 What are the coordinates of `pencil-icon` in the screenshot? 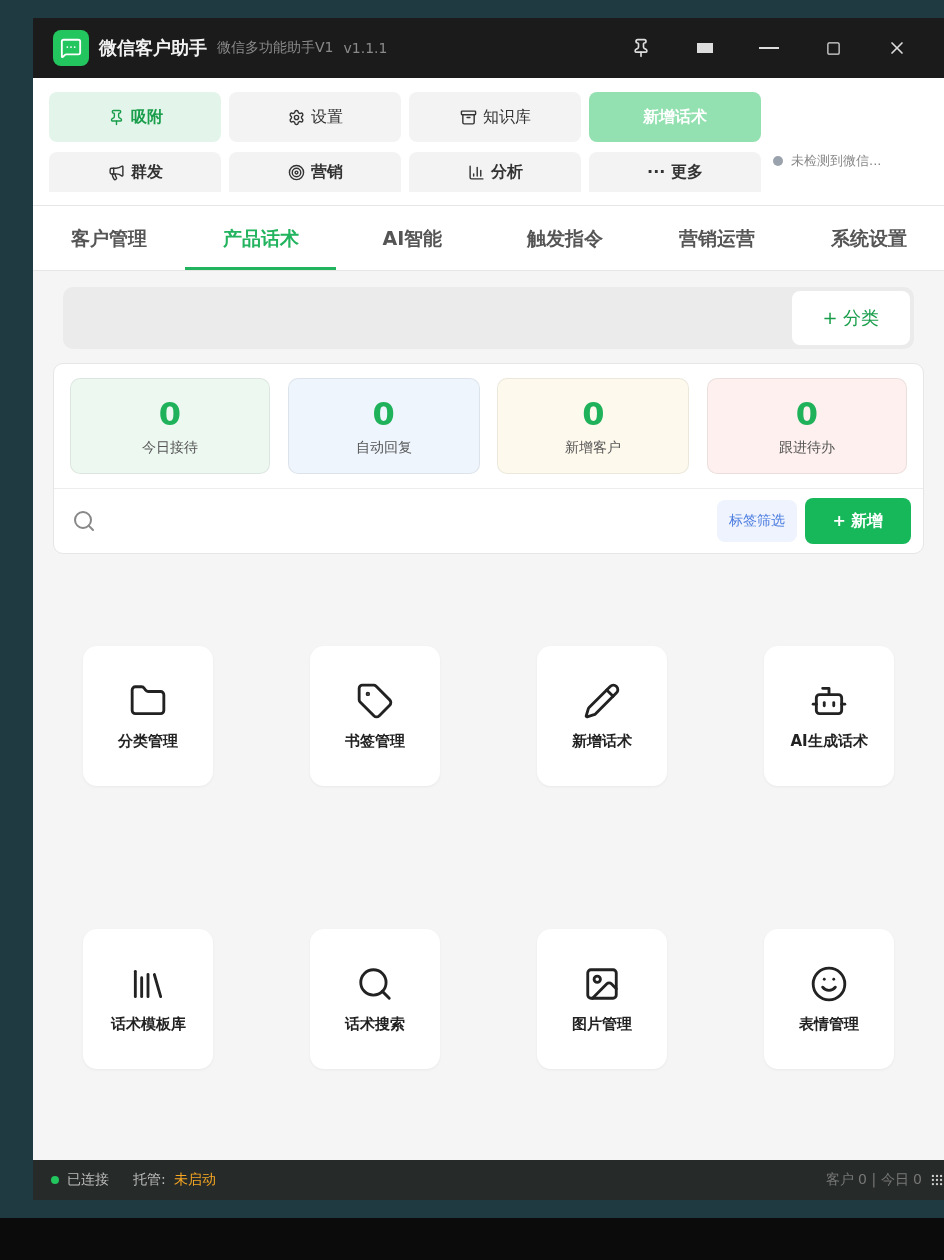 It's located at (602, 700).